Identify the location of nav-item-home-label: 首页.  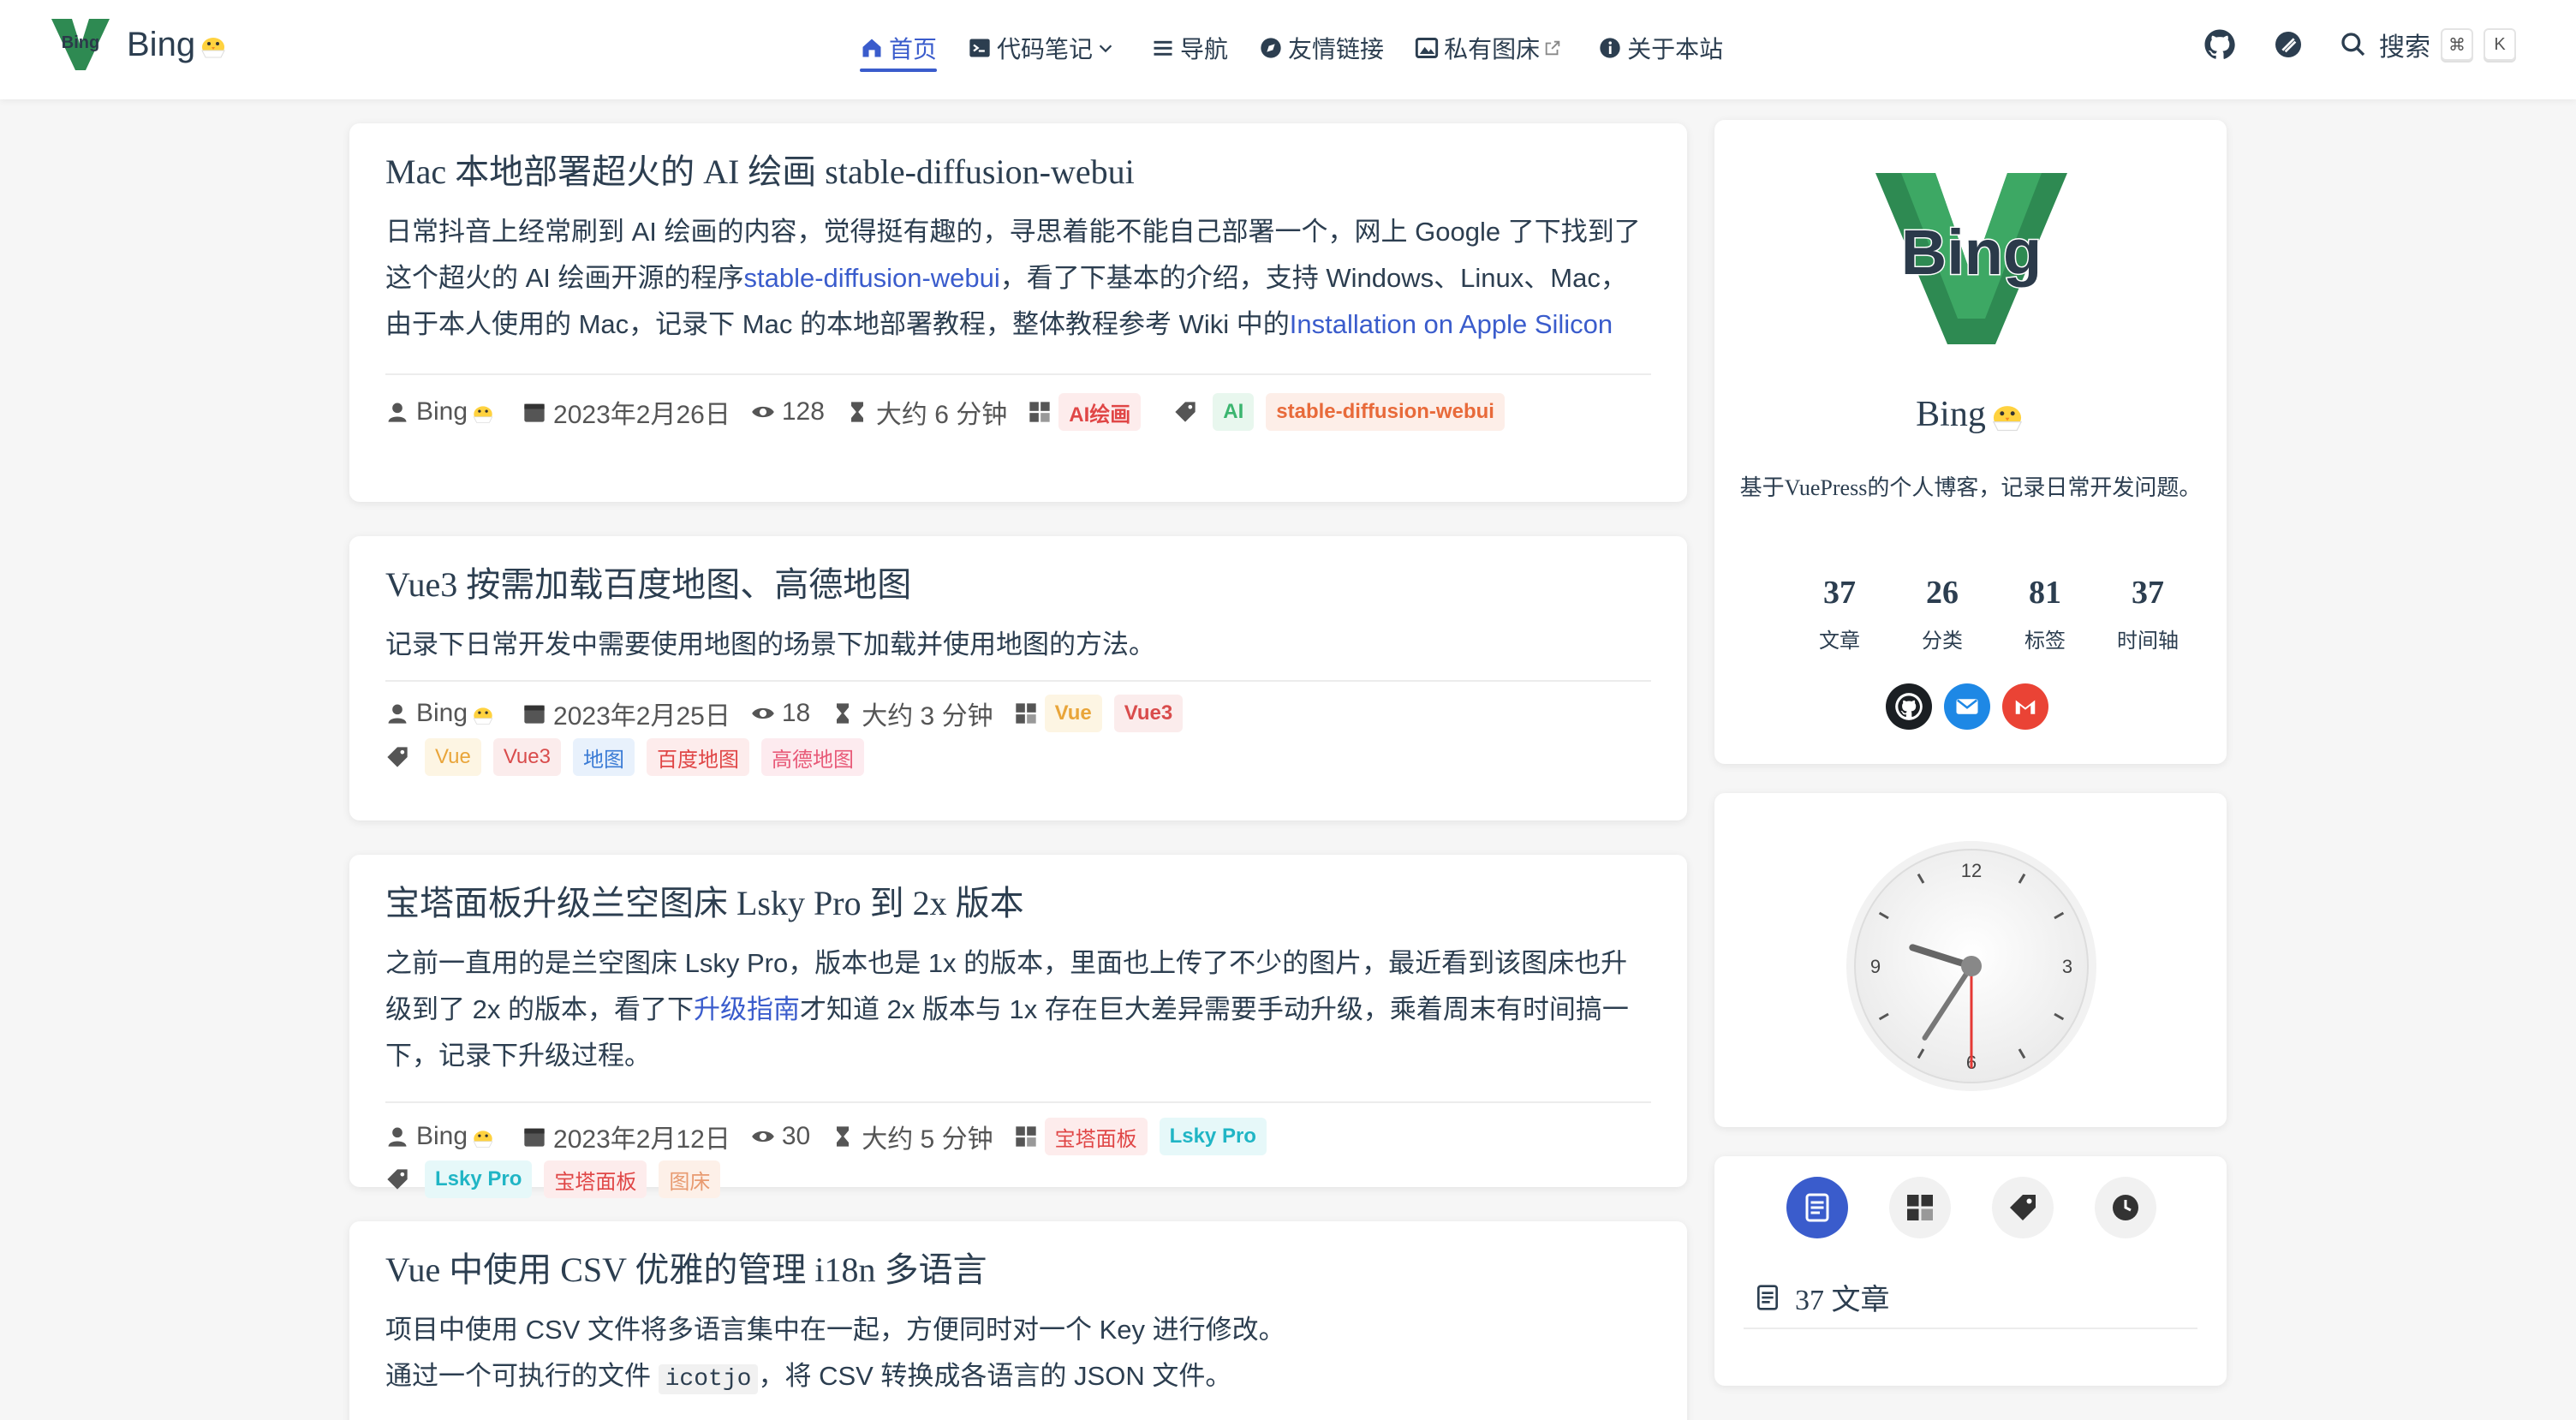
(913, 49).